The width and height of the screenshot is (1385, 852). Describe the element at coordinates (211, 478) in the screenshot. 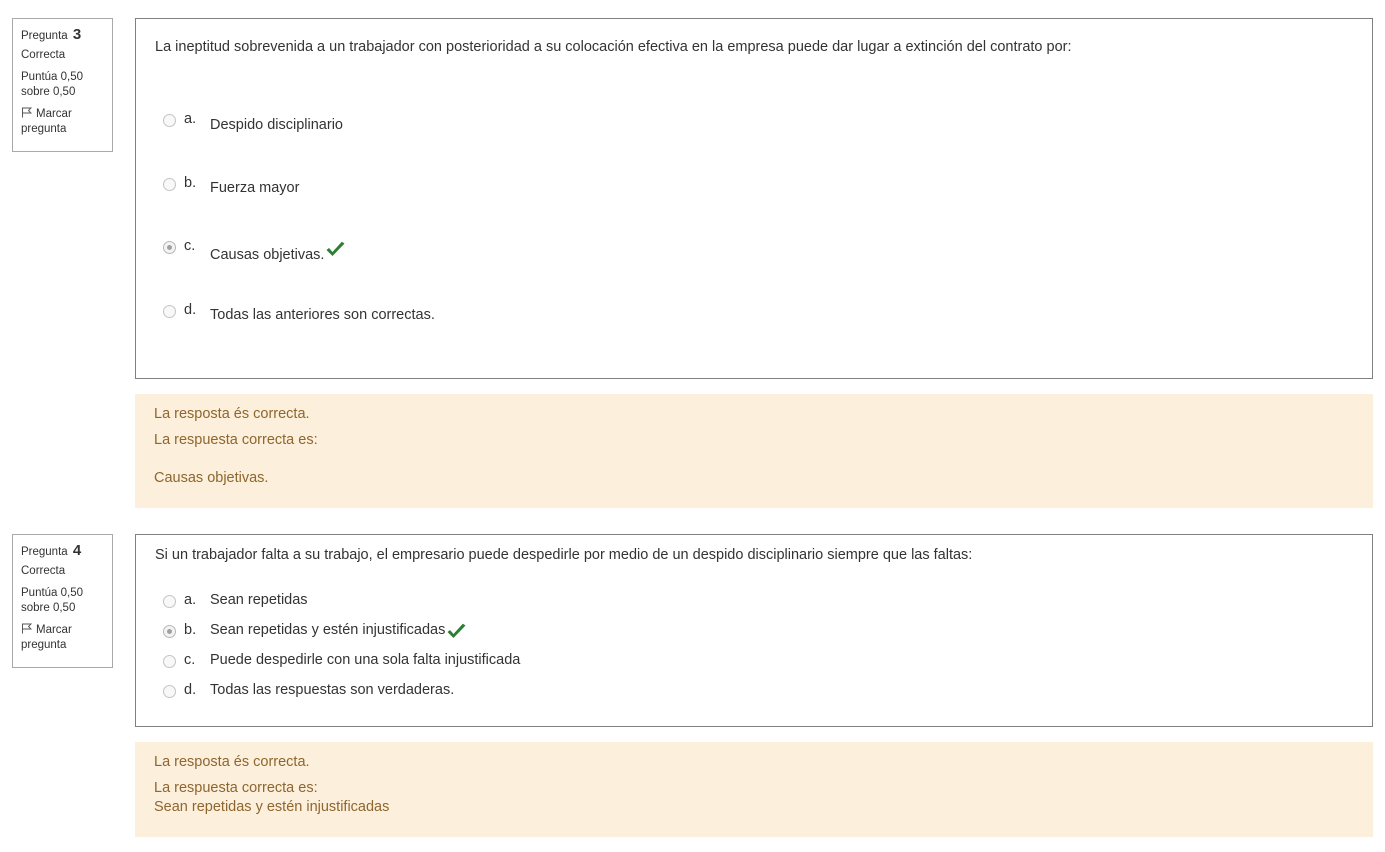

I see `feedback-right-answer: Causas objetivas.` at that location.